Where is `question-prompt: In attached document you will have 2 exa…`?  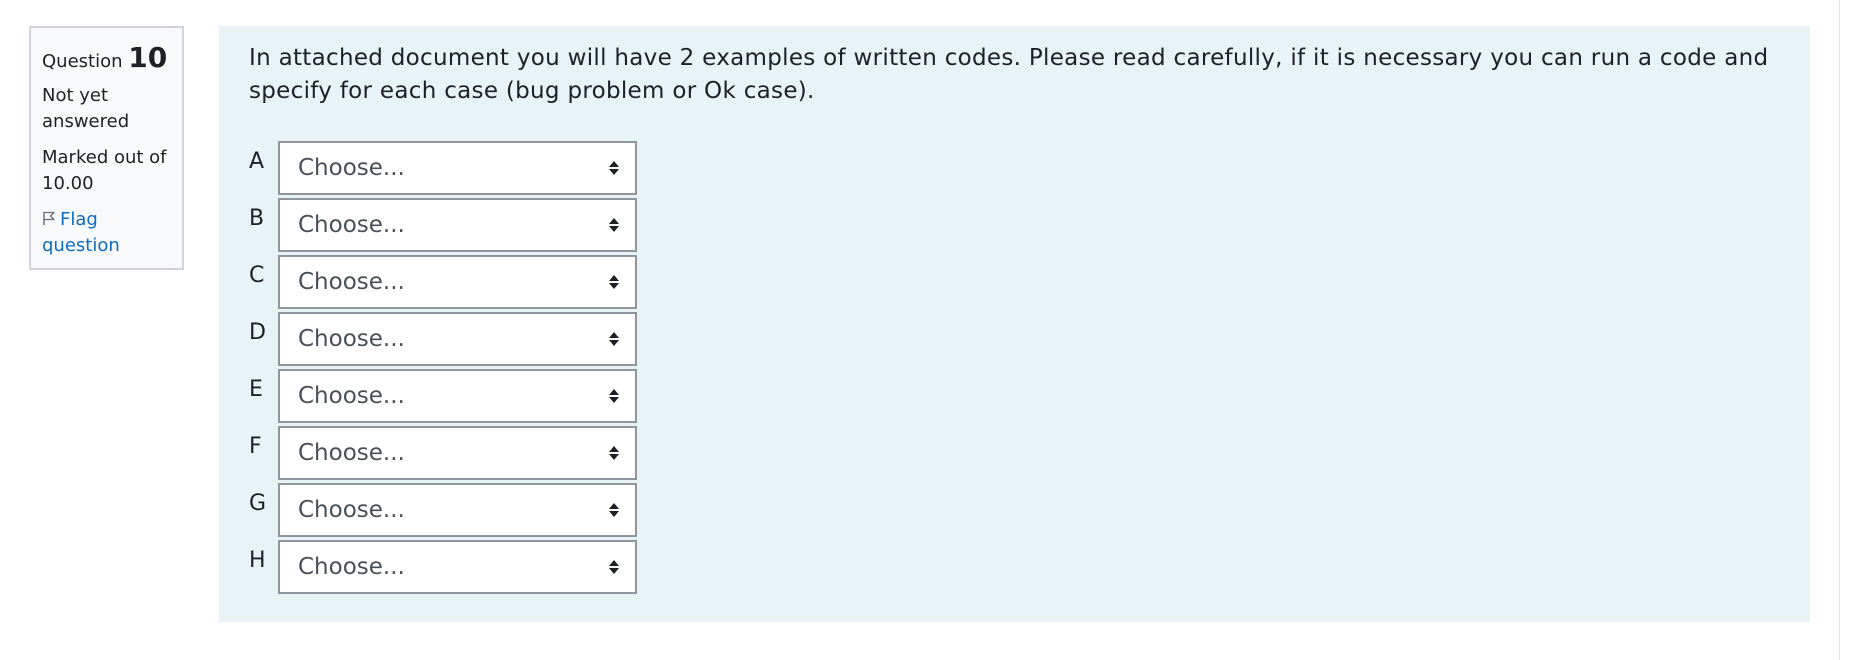
question-prompt: In attached document you will have 2 exa… is located at coordinates (1009, 74).